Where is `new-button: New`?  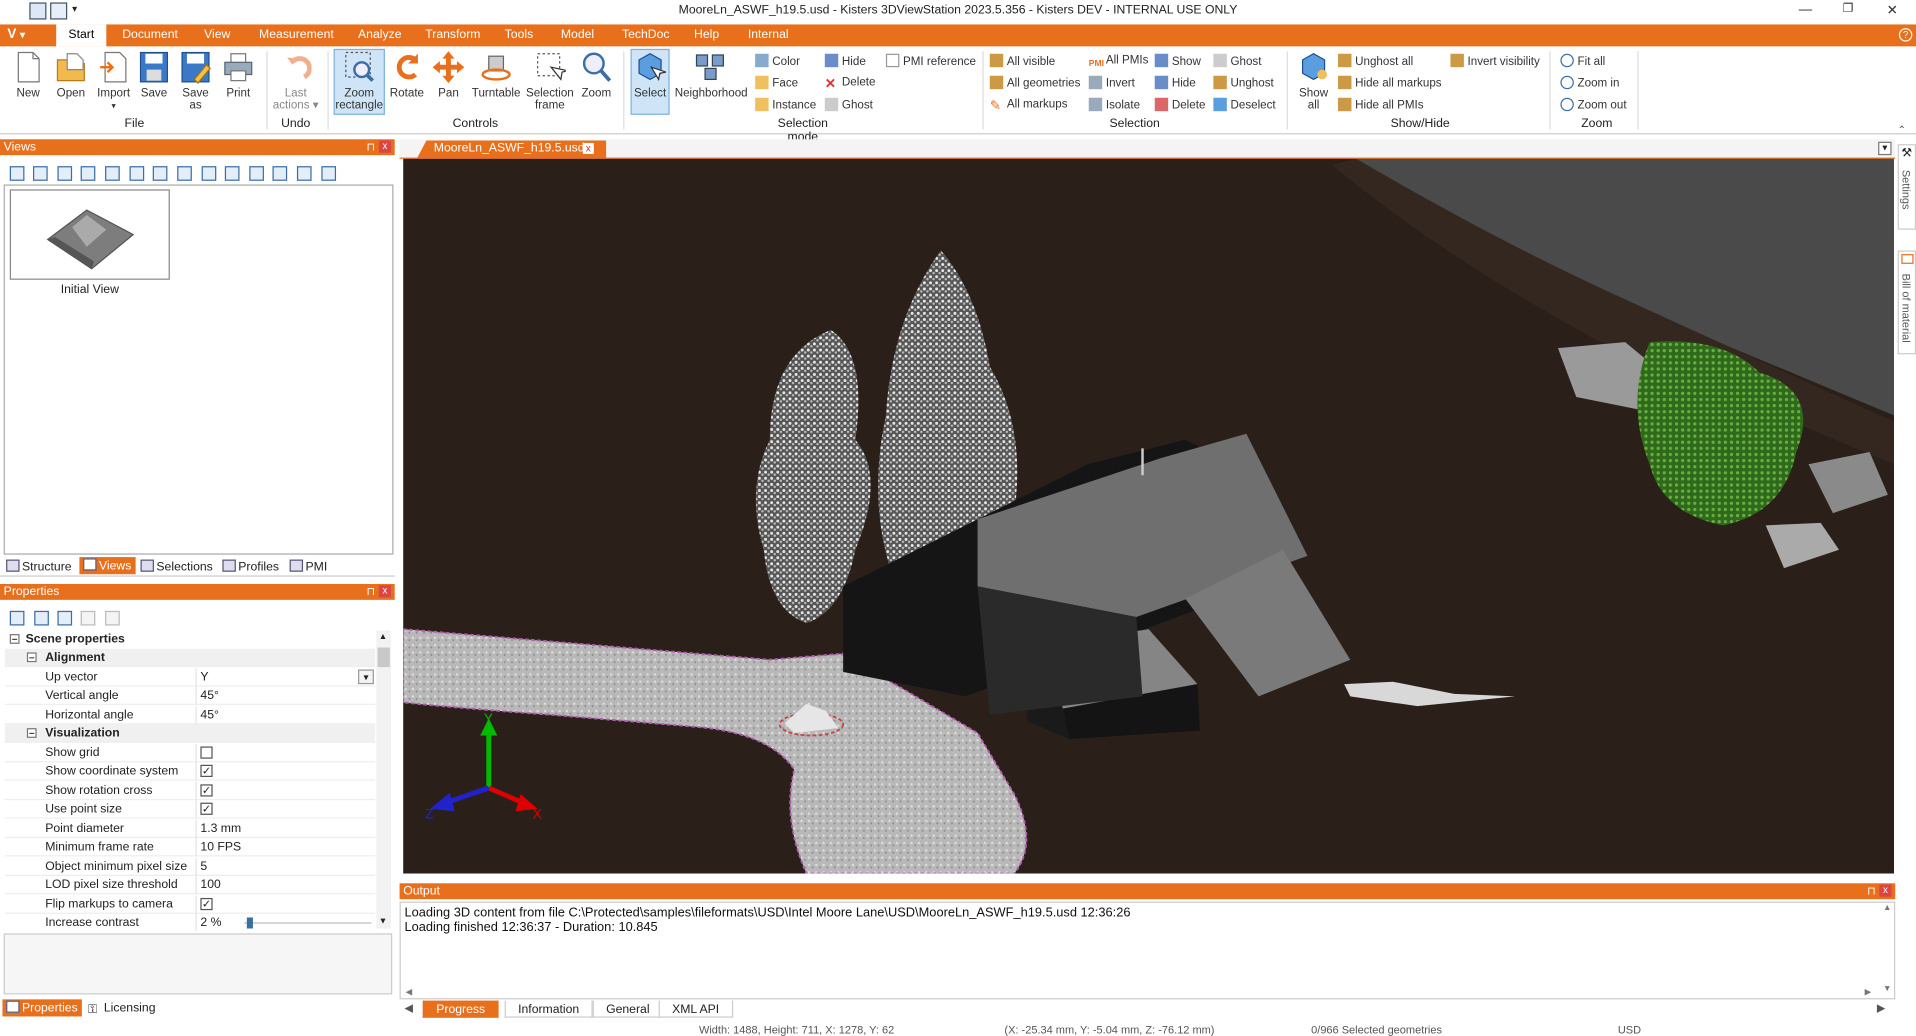
new-button: New is located at coordinates (28, 75).